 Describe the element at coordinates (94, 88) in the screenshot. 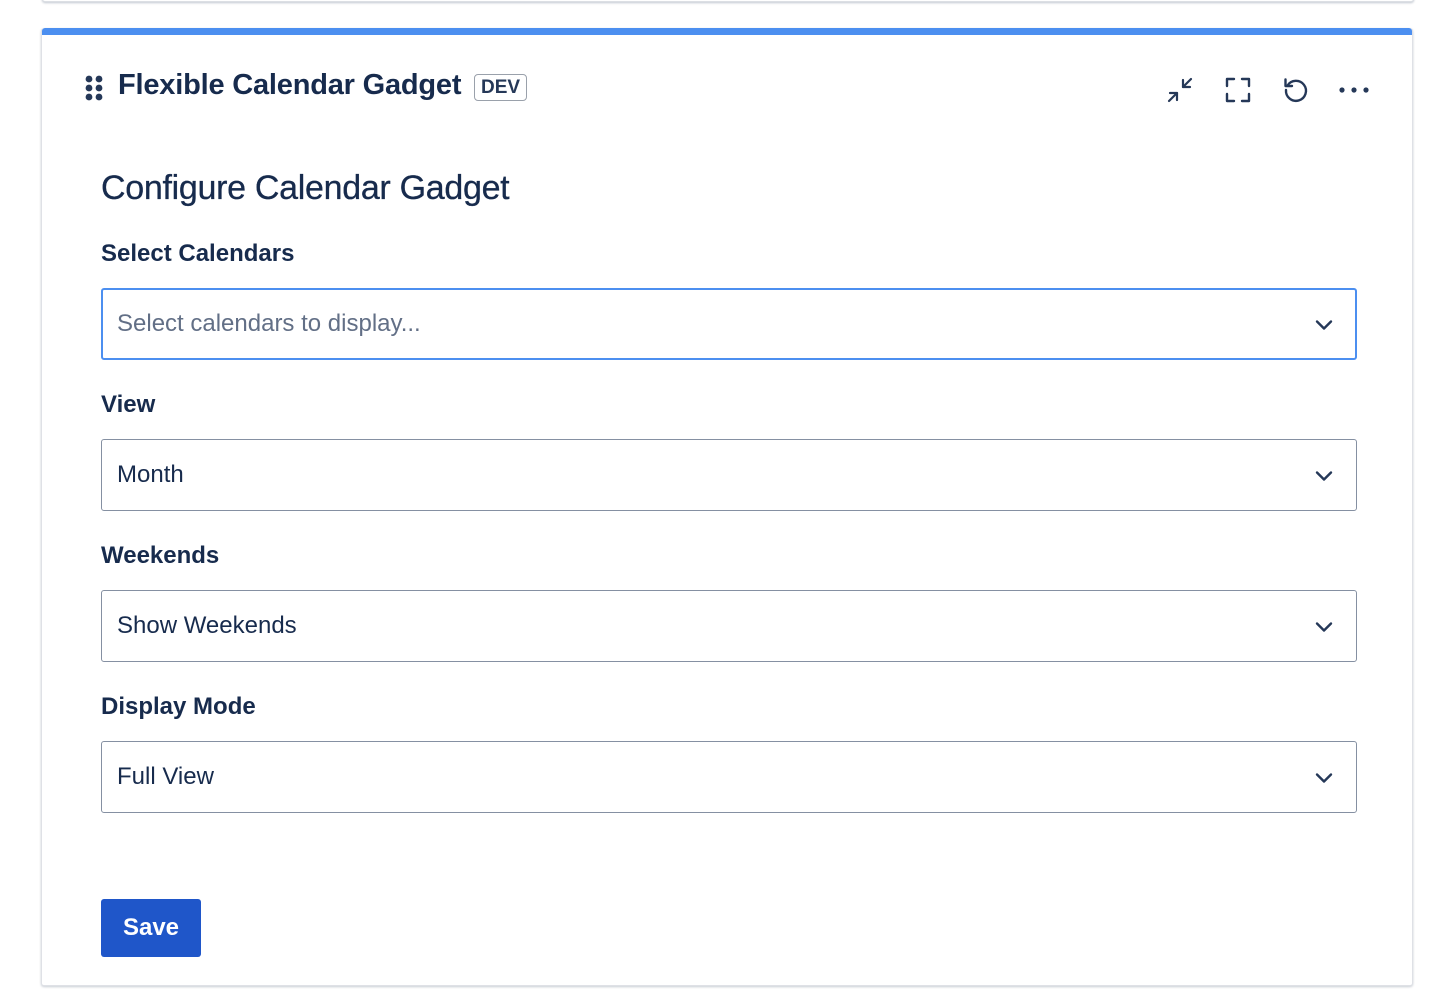

I see `drag-handle-icon` at that location.